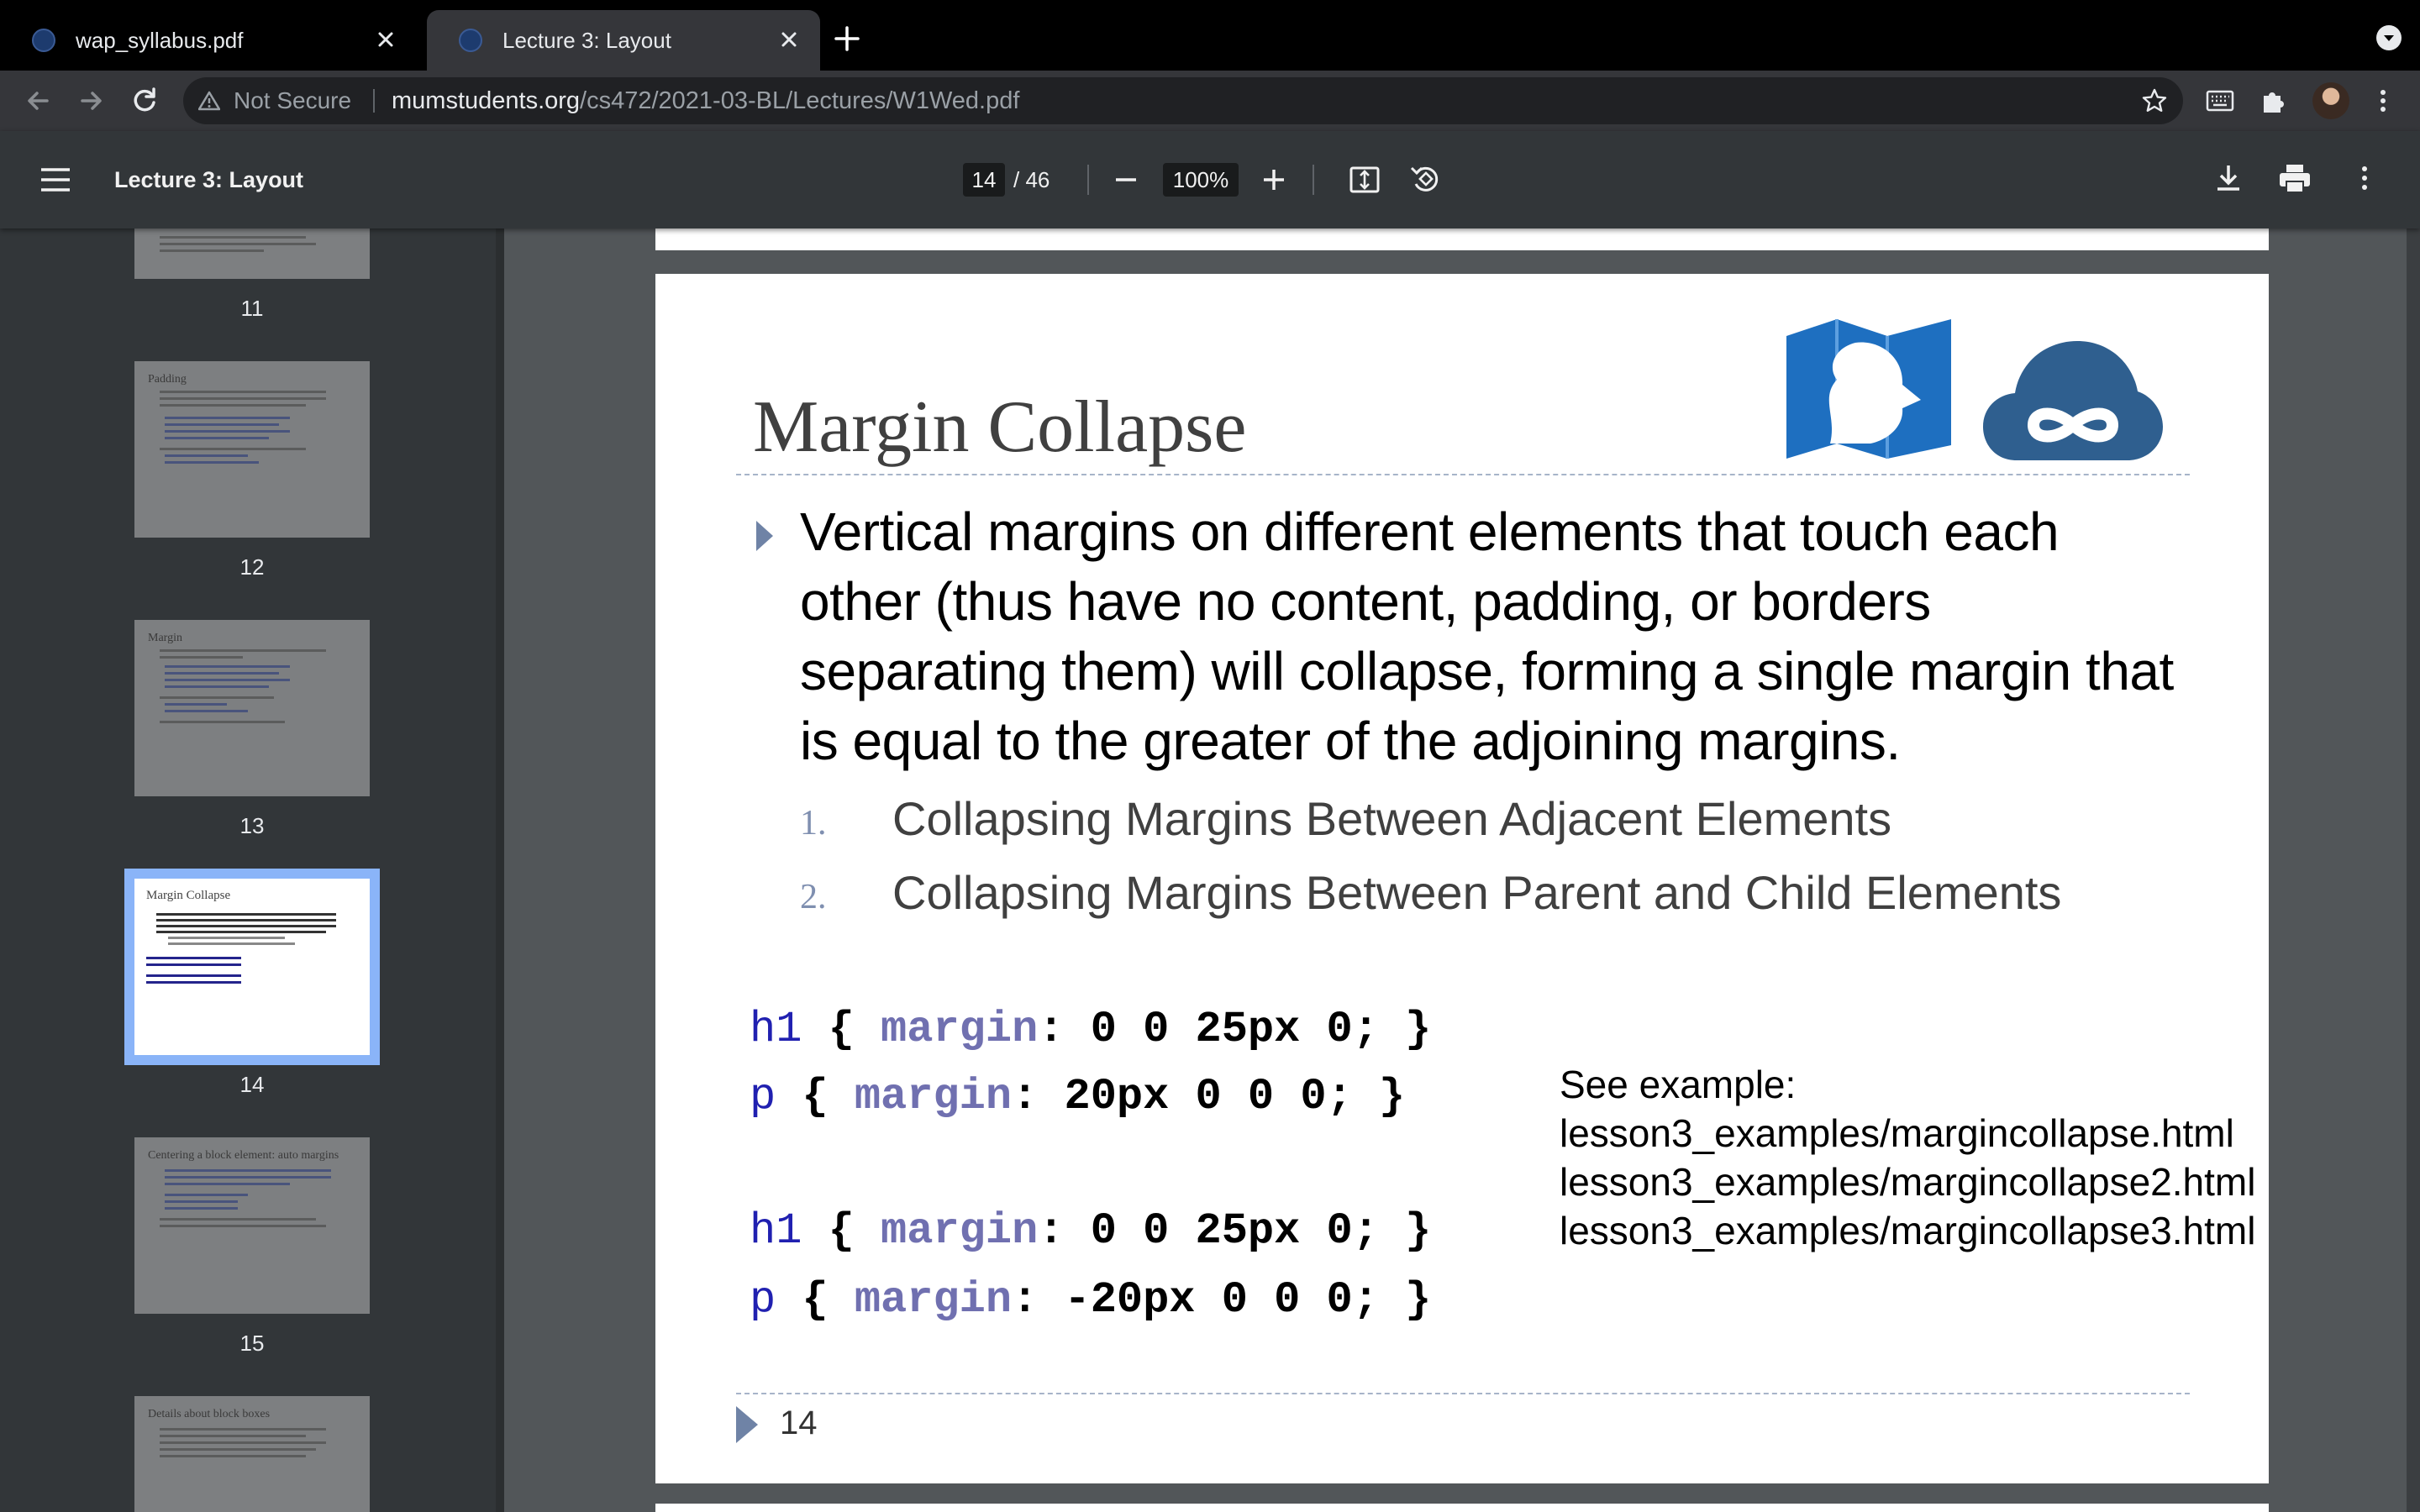 The height and width of the screenshot is (1512, 2420). Describe the element at coordinates (813, 823) in the screenshot. I see `list-number: 1.` at that location.